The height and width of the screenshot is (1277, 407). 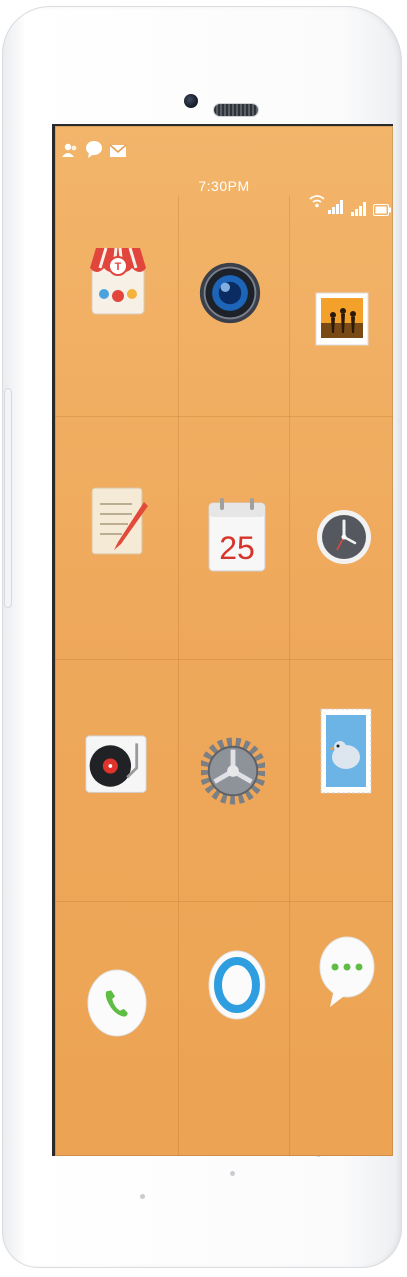 I want to click on camera-icon, so click(x=230, y=293).